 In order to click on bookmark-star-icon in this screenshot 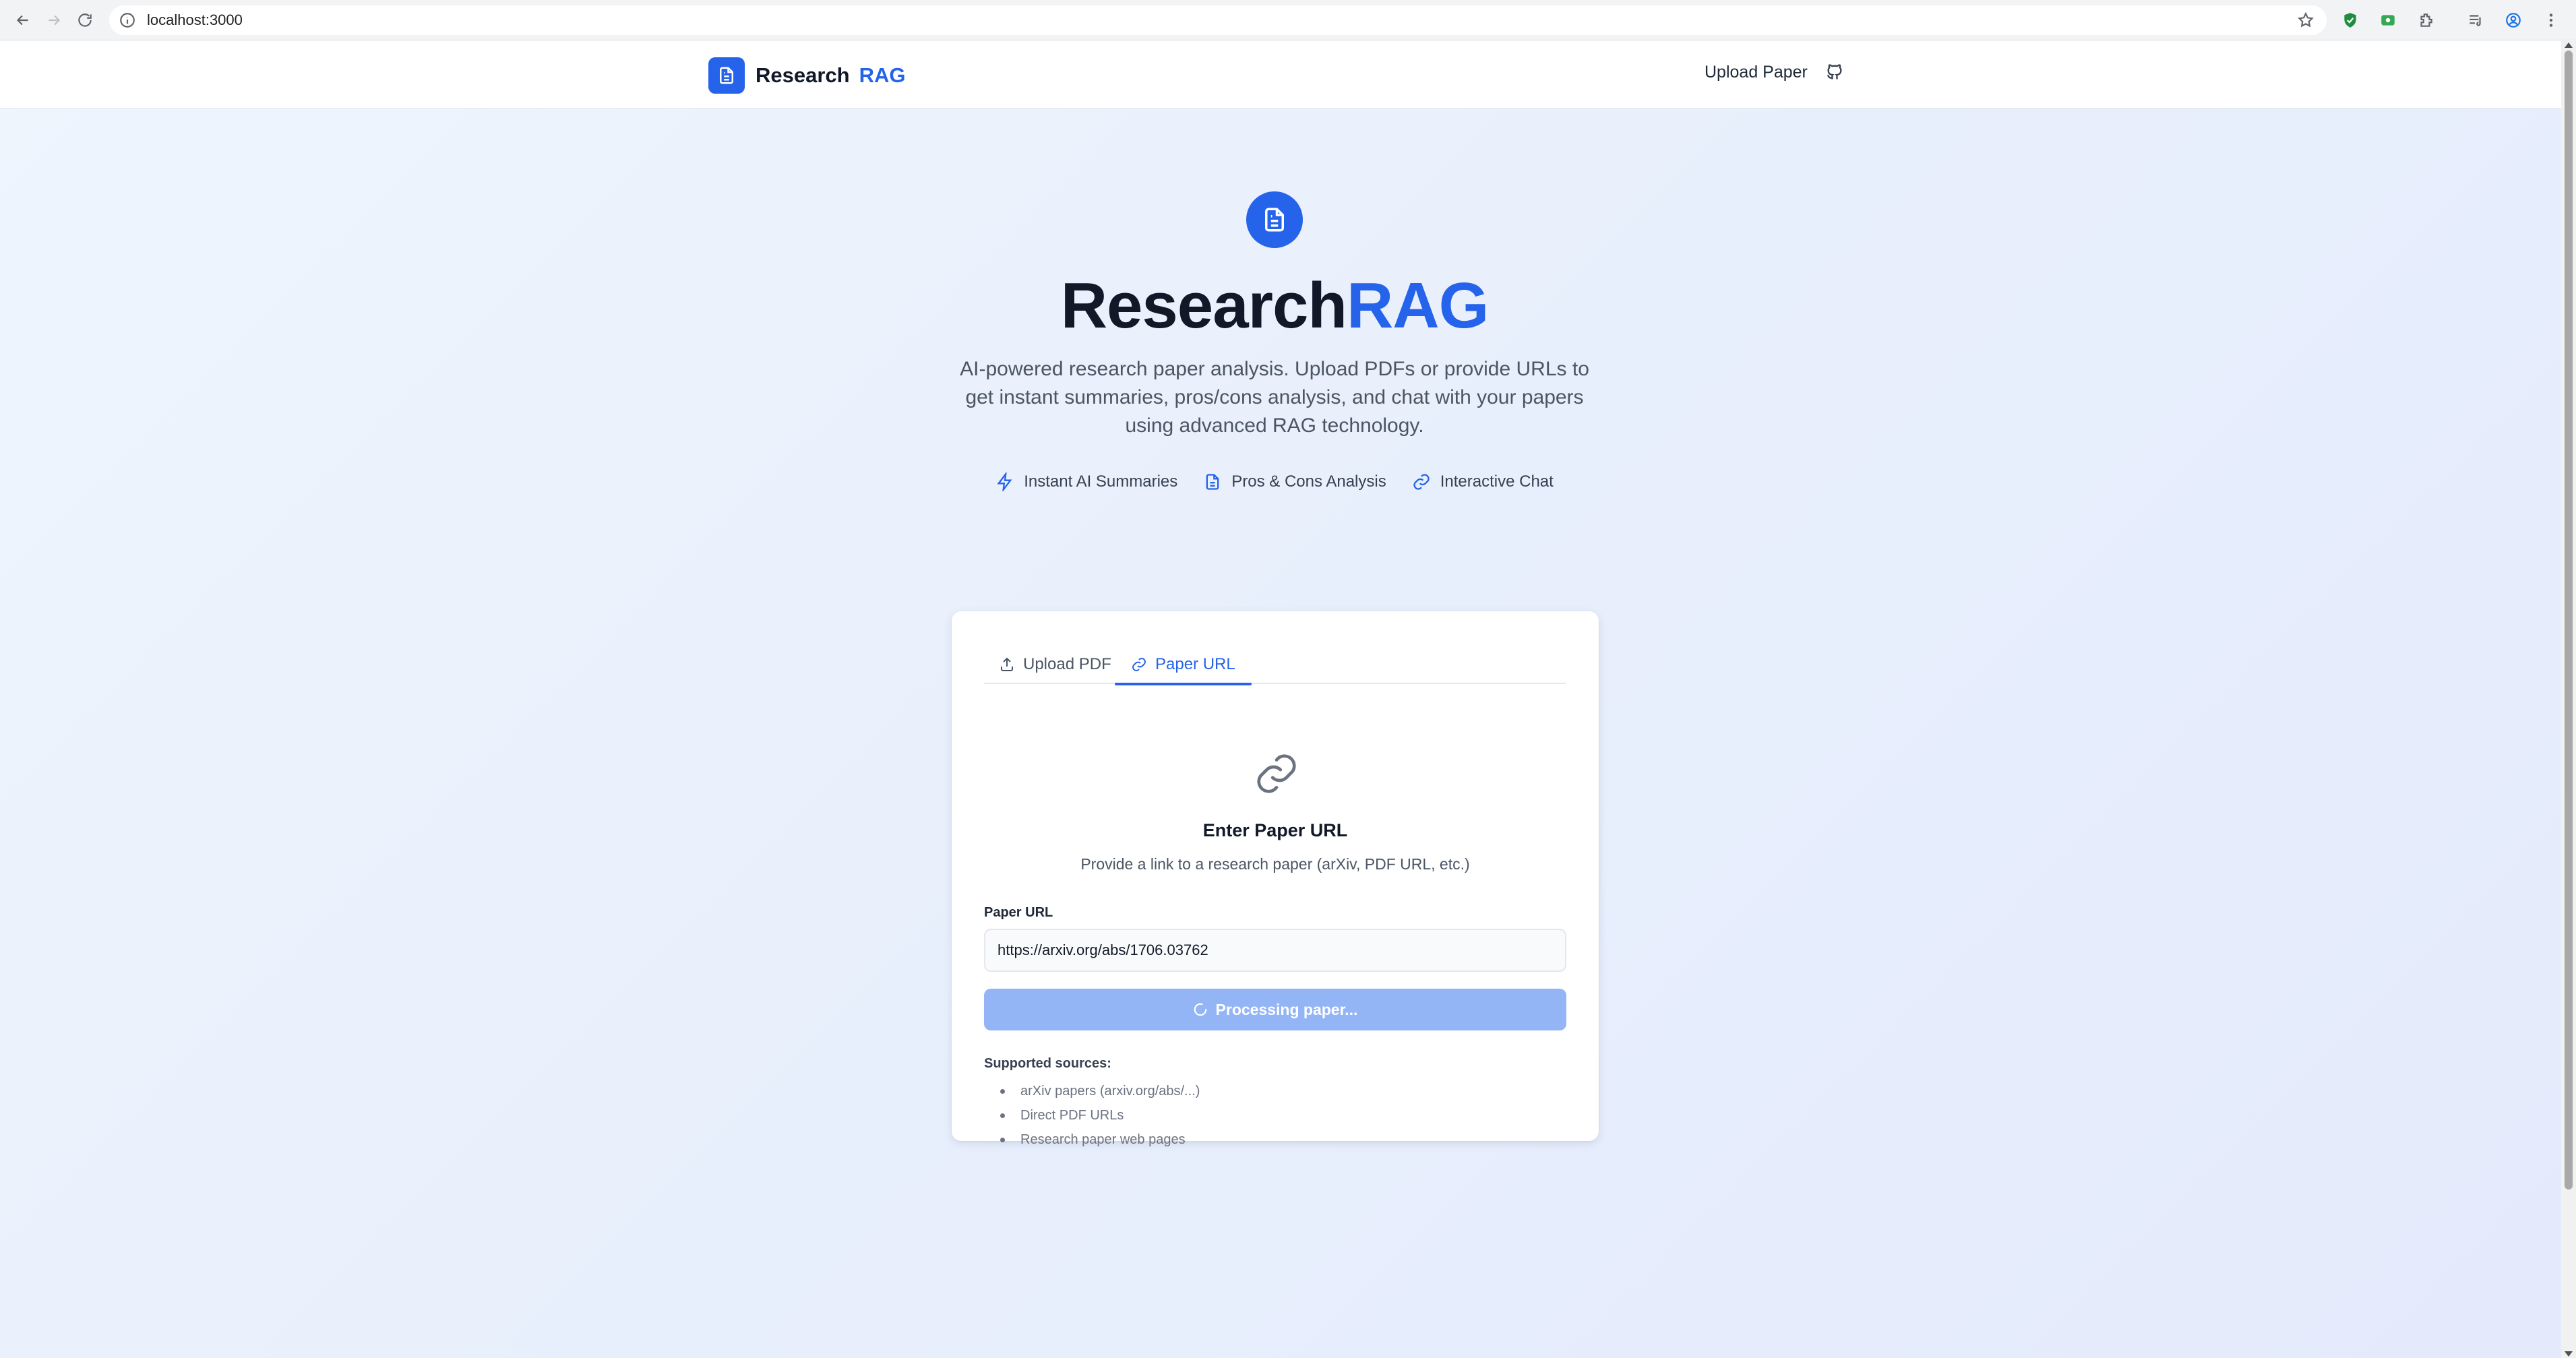, I will do `click(2305, 20)`.